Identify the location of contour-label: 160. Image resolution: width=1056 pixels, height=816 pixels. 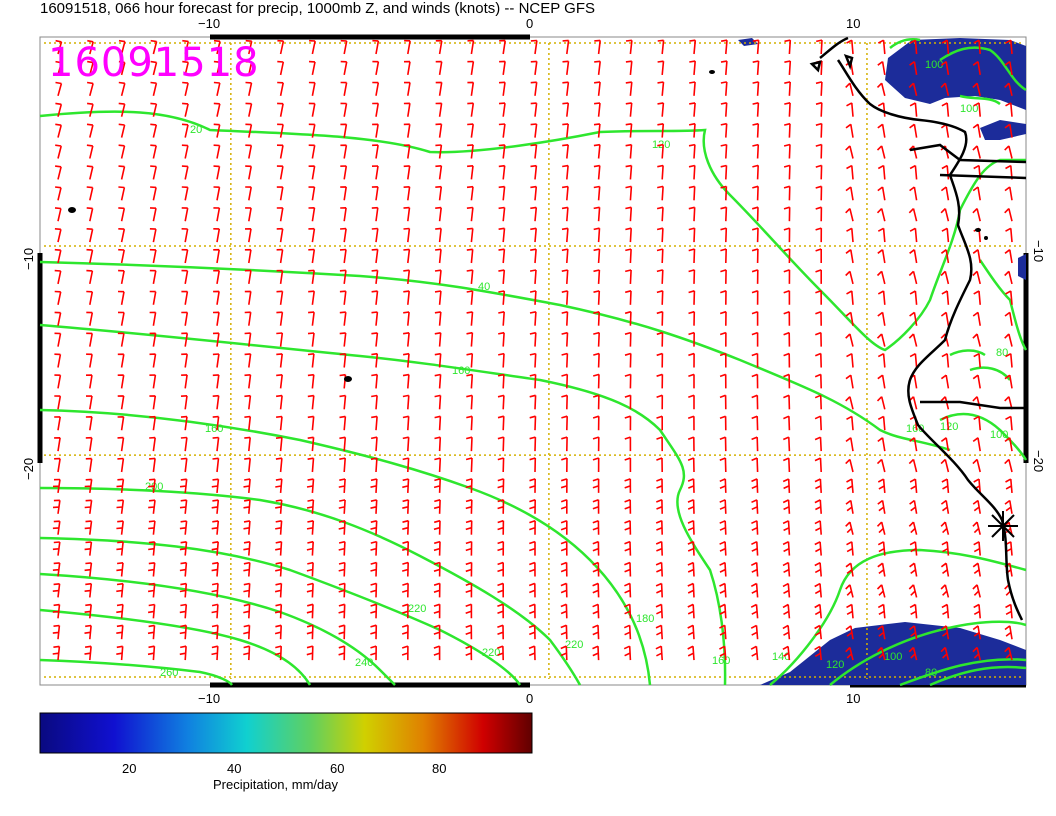
(721, 661).